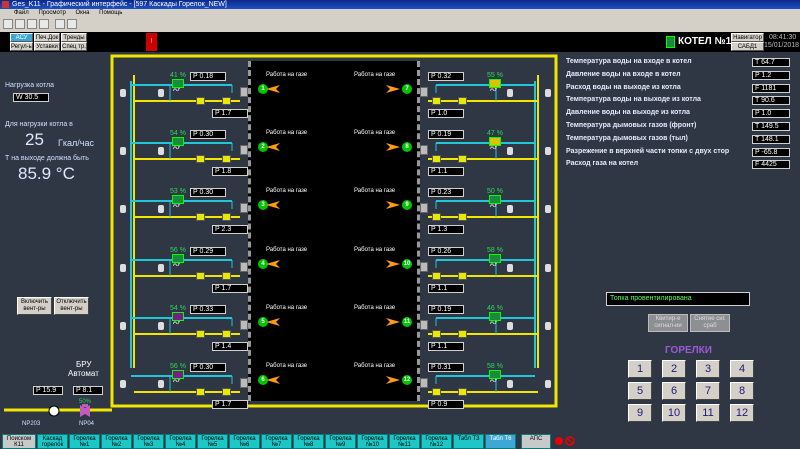  Describe the element at coordinates (407, 89) in the screenshot. I see `burner-7-indicator: 7` at that location.